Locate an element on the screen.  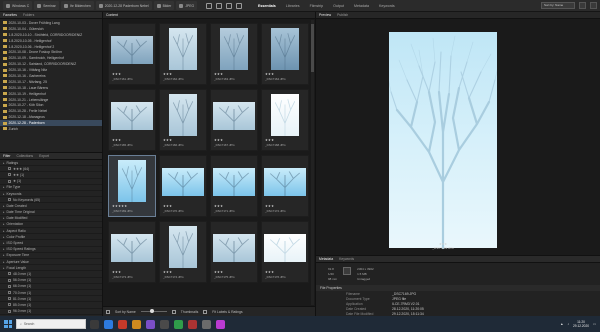
thumbnail-cell: ★★★ _DSC7172.JPG is located at coordinates (285, 186).